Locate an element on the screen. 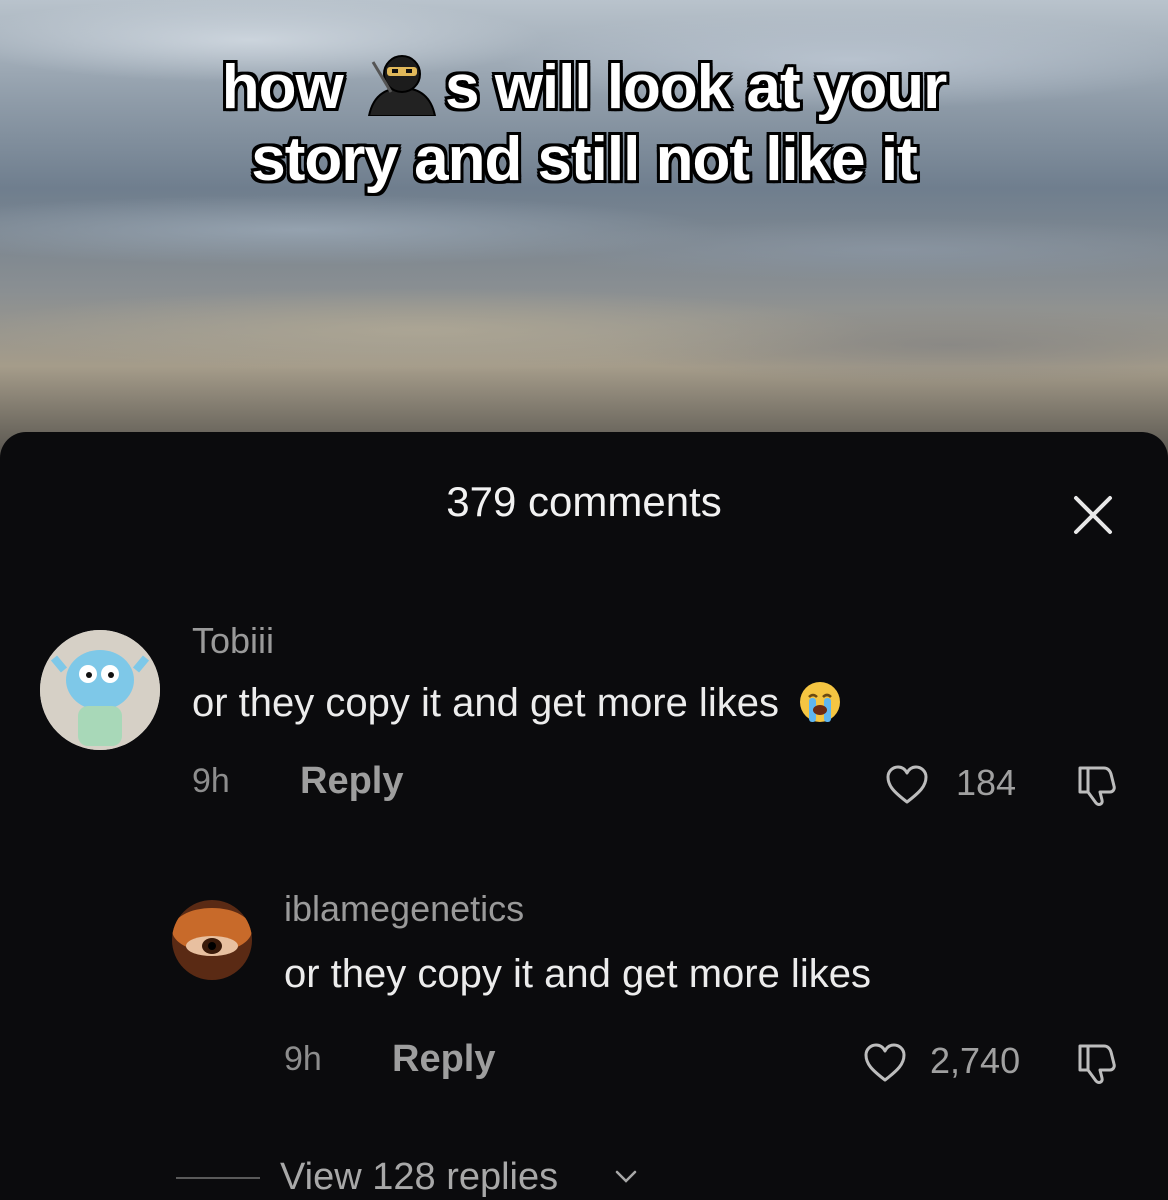  caption-line-1: how s will look at your is located at coordinates (584, 88).